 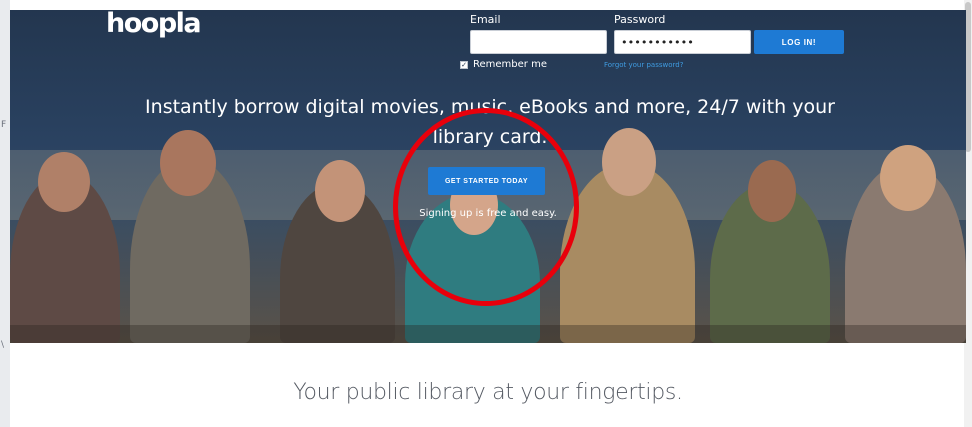 What do you see at coordinates (538, 42) in the screenshot?
I see `email-field` at bounding box center [538, 42].